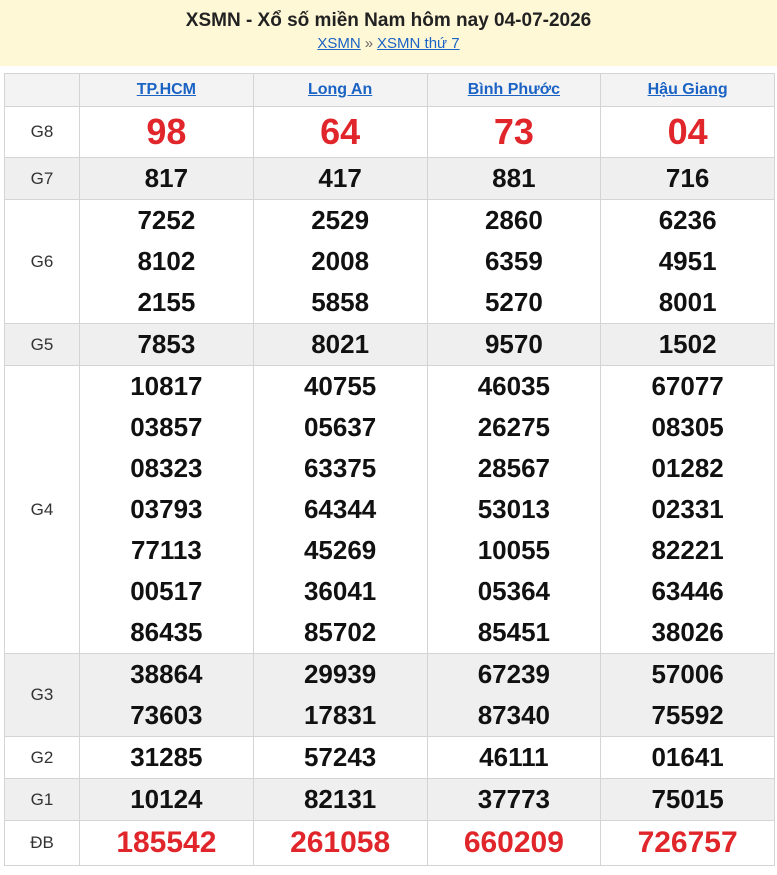 Image resolution: width=777 pixels, height=875 pixels. I want to click on prize-cell: 7853, so click(166, 344).